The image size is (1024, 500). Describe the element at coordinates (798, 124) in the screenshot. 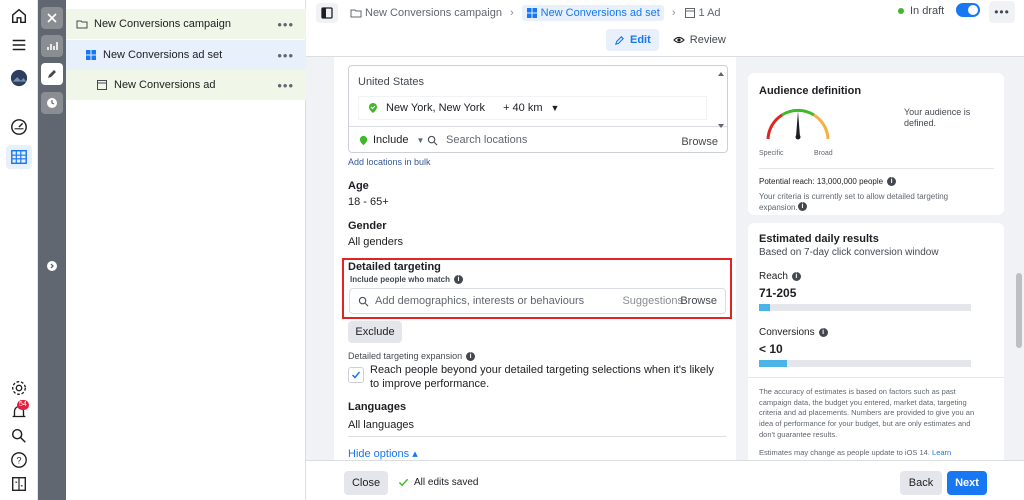

I see `audience-gauge-icon` at that location.